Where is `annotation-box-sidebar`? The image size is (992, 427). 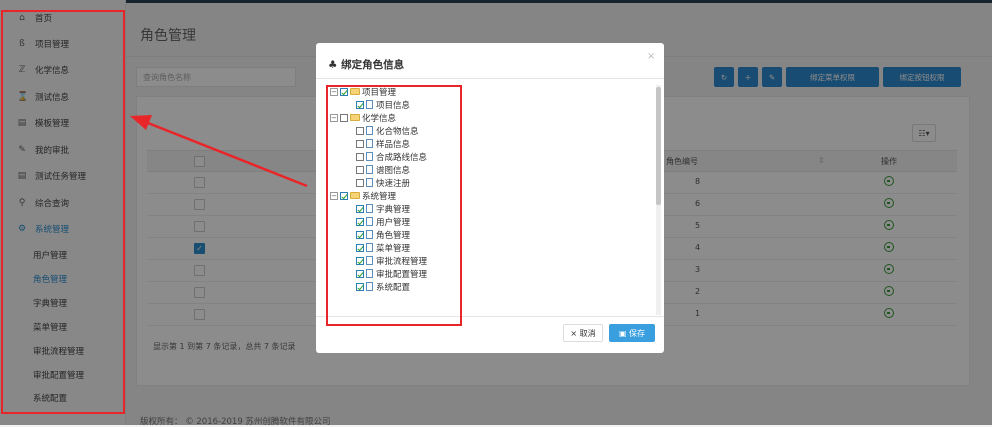 annotation-box-sidebar is located at coordinates (63, 212).